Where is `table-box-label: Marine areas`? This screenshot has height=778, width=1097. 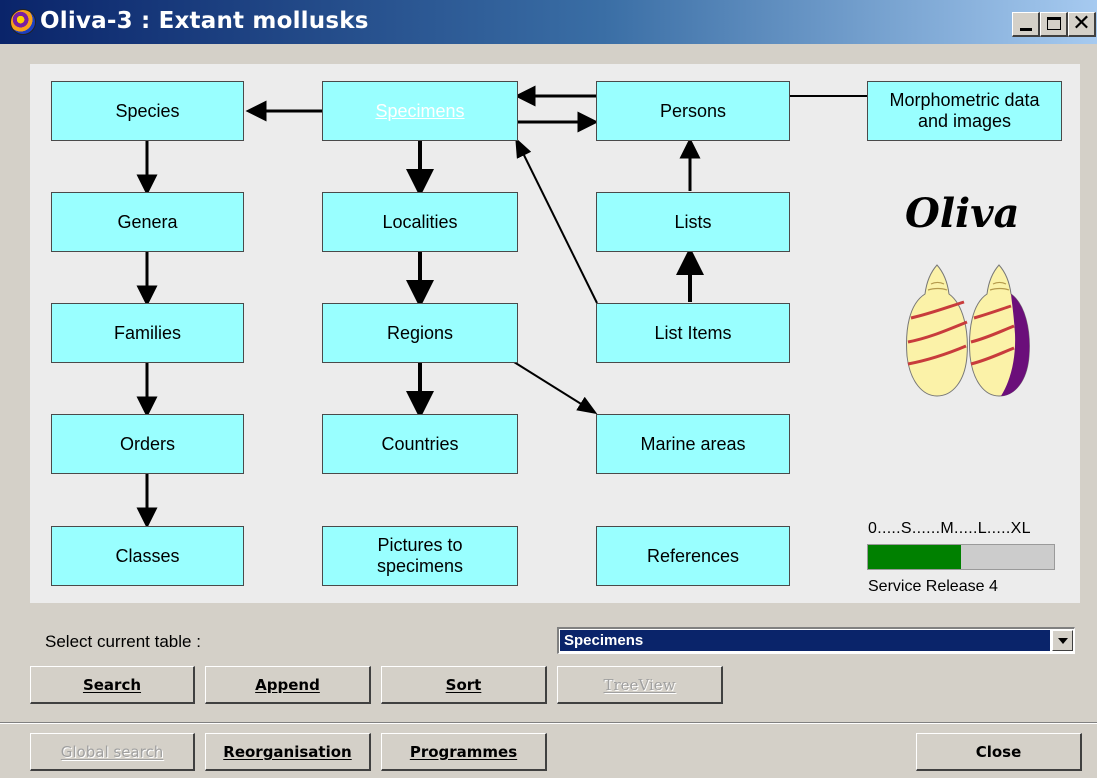 table-box-label: Marine areas is located at coordinates (693, 443).